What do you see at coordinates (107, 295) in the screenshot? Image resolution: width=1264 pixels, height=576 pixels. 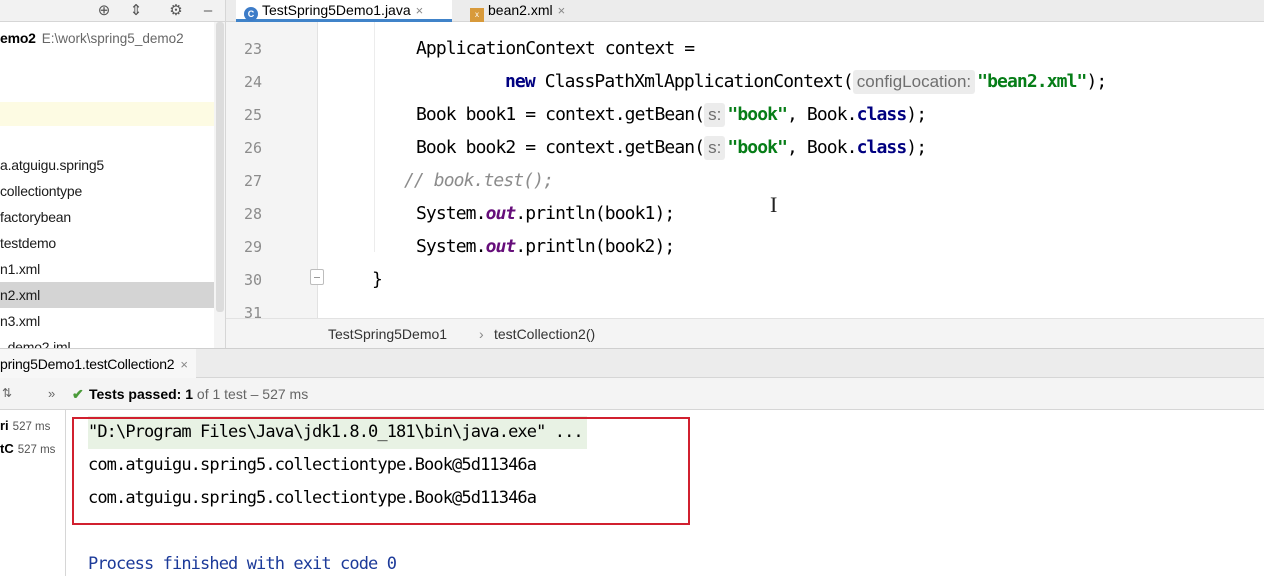 I see `tree-item-bean2-xml: n2.xml` at bounding box center [107, 295].